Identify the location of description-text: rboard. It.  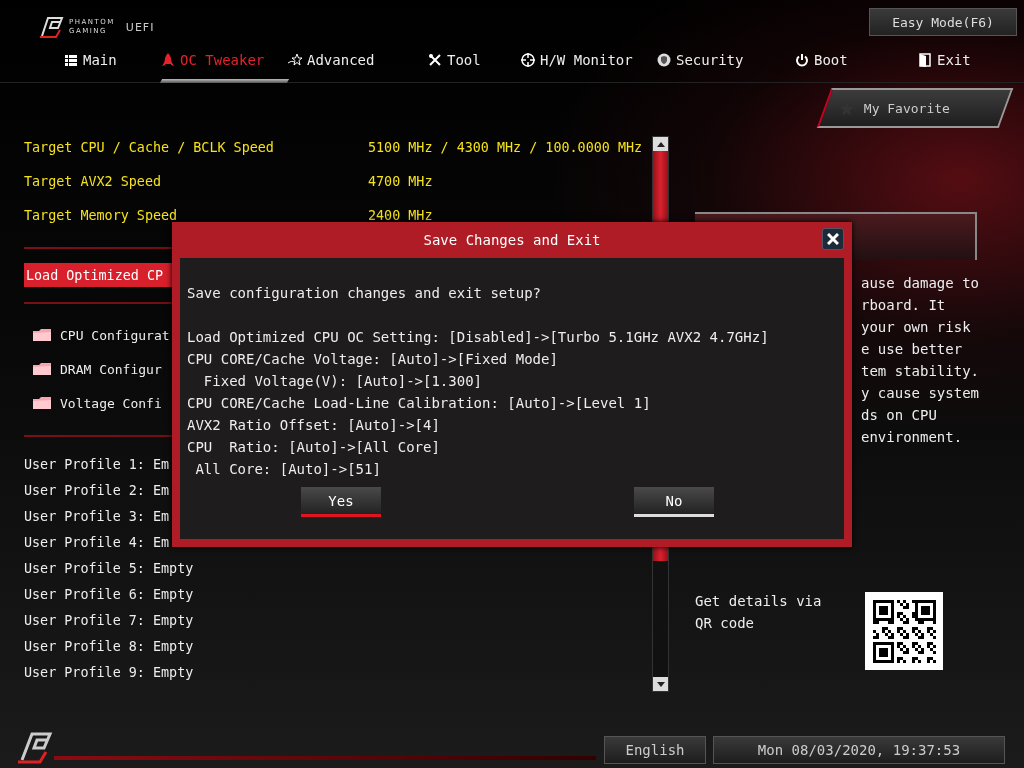
(904, 305).